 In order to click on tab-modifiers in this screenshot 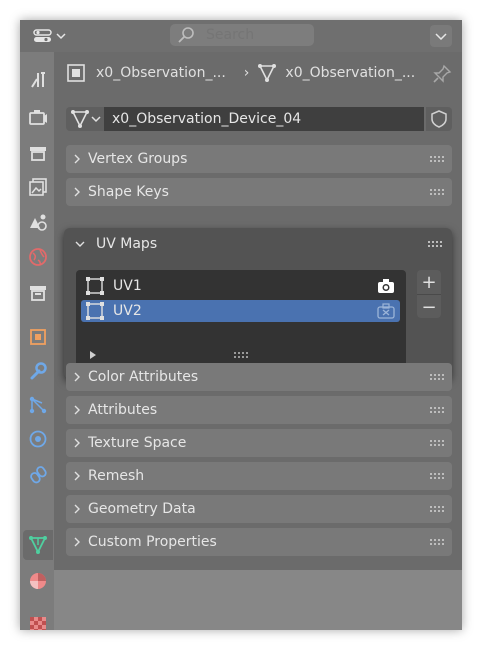, I will do `click(38, 371)`.